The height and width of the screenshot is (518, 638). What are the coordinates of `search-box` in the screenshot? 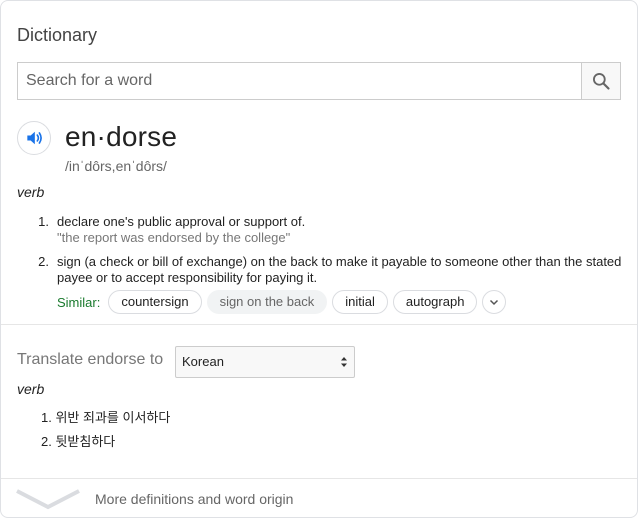 It's located at (319, 81).